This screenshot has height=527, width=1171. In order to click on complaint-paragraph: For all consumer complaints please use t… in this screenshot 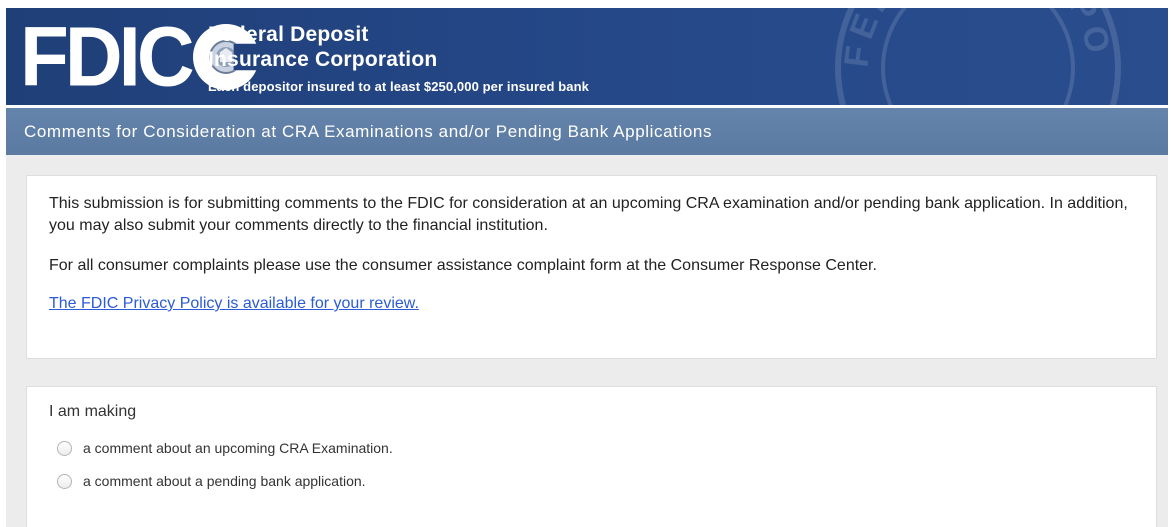, I will do `click(463, 265)`.